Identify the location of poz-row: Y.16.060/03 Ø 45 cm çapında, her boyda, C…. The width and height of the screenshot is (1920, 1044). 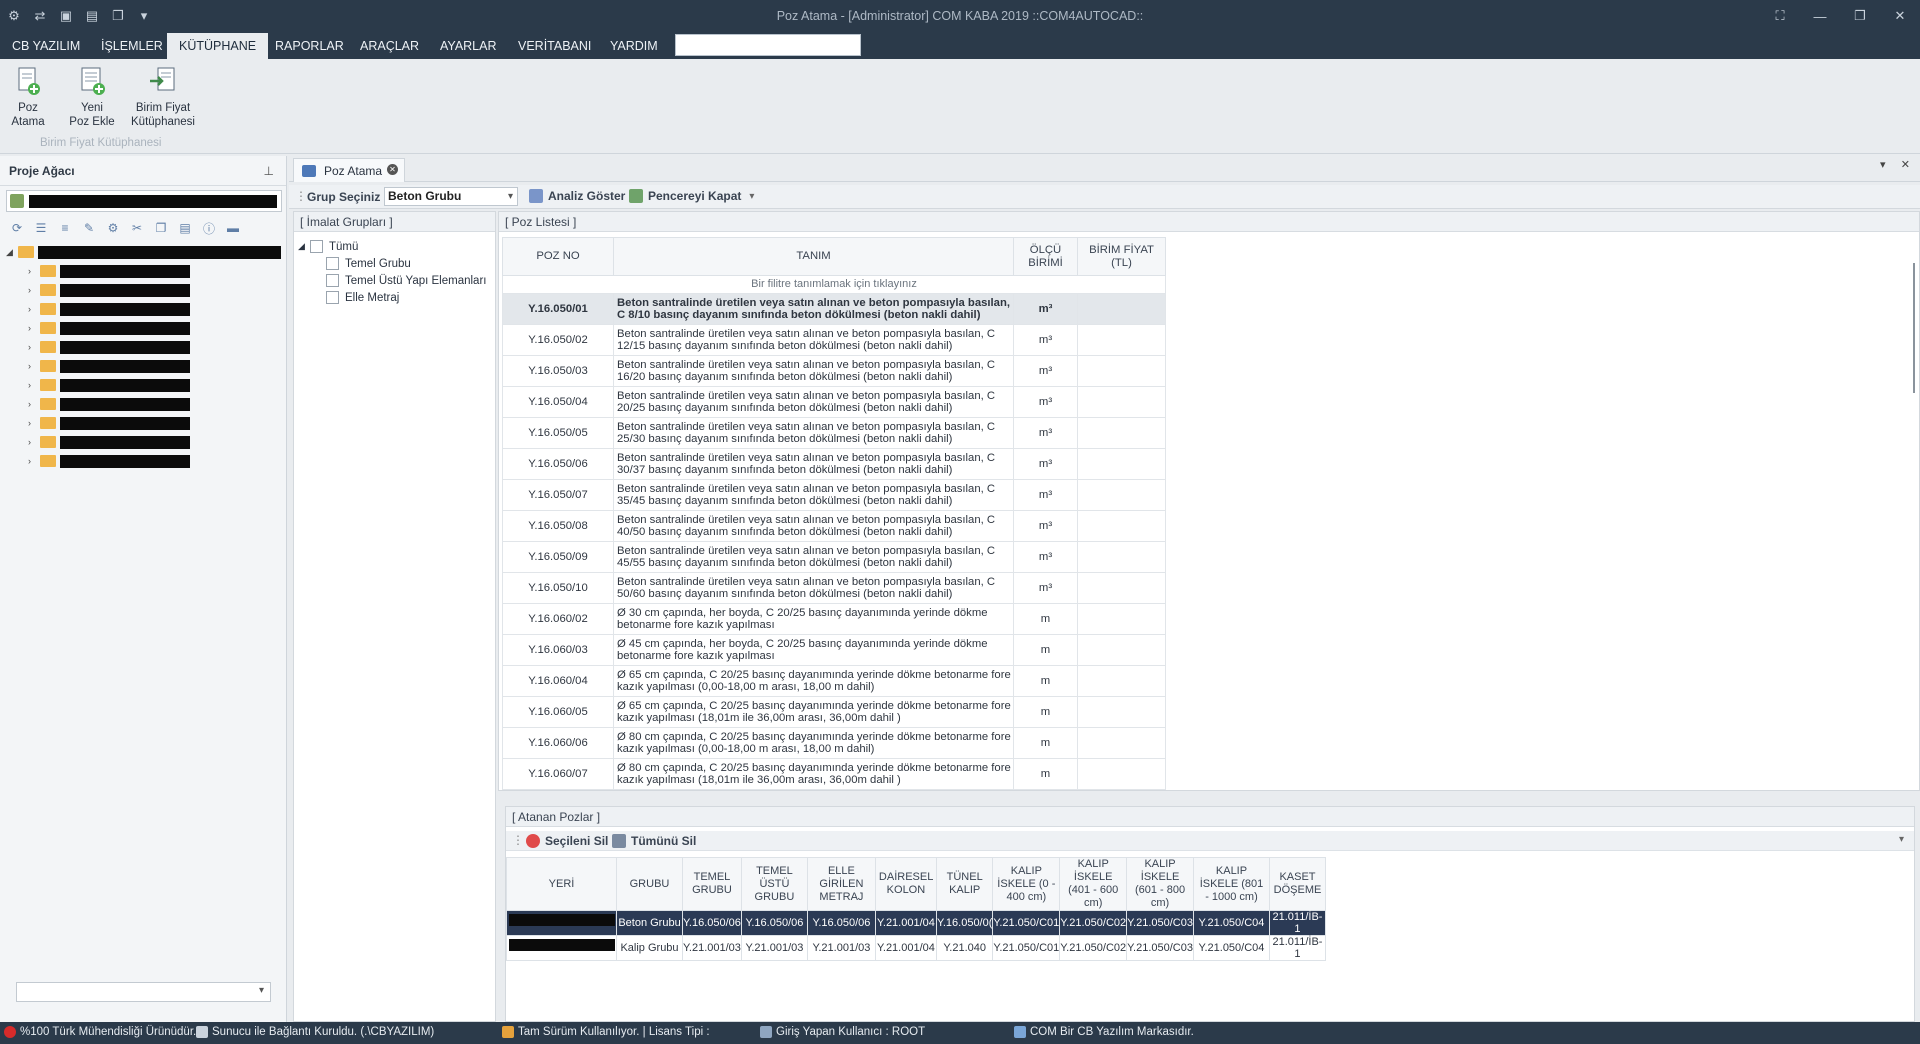
(834, 650).